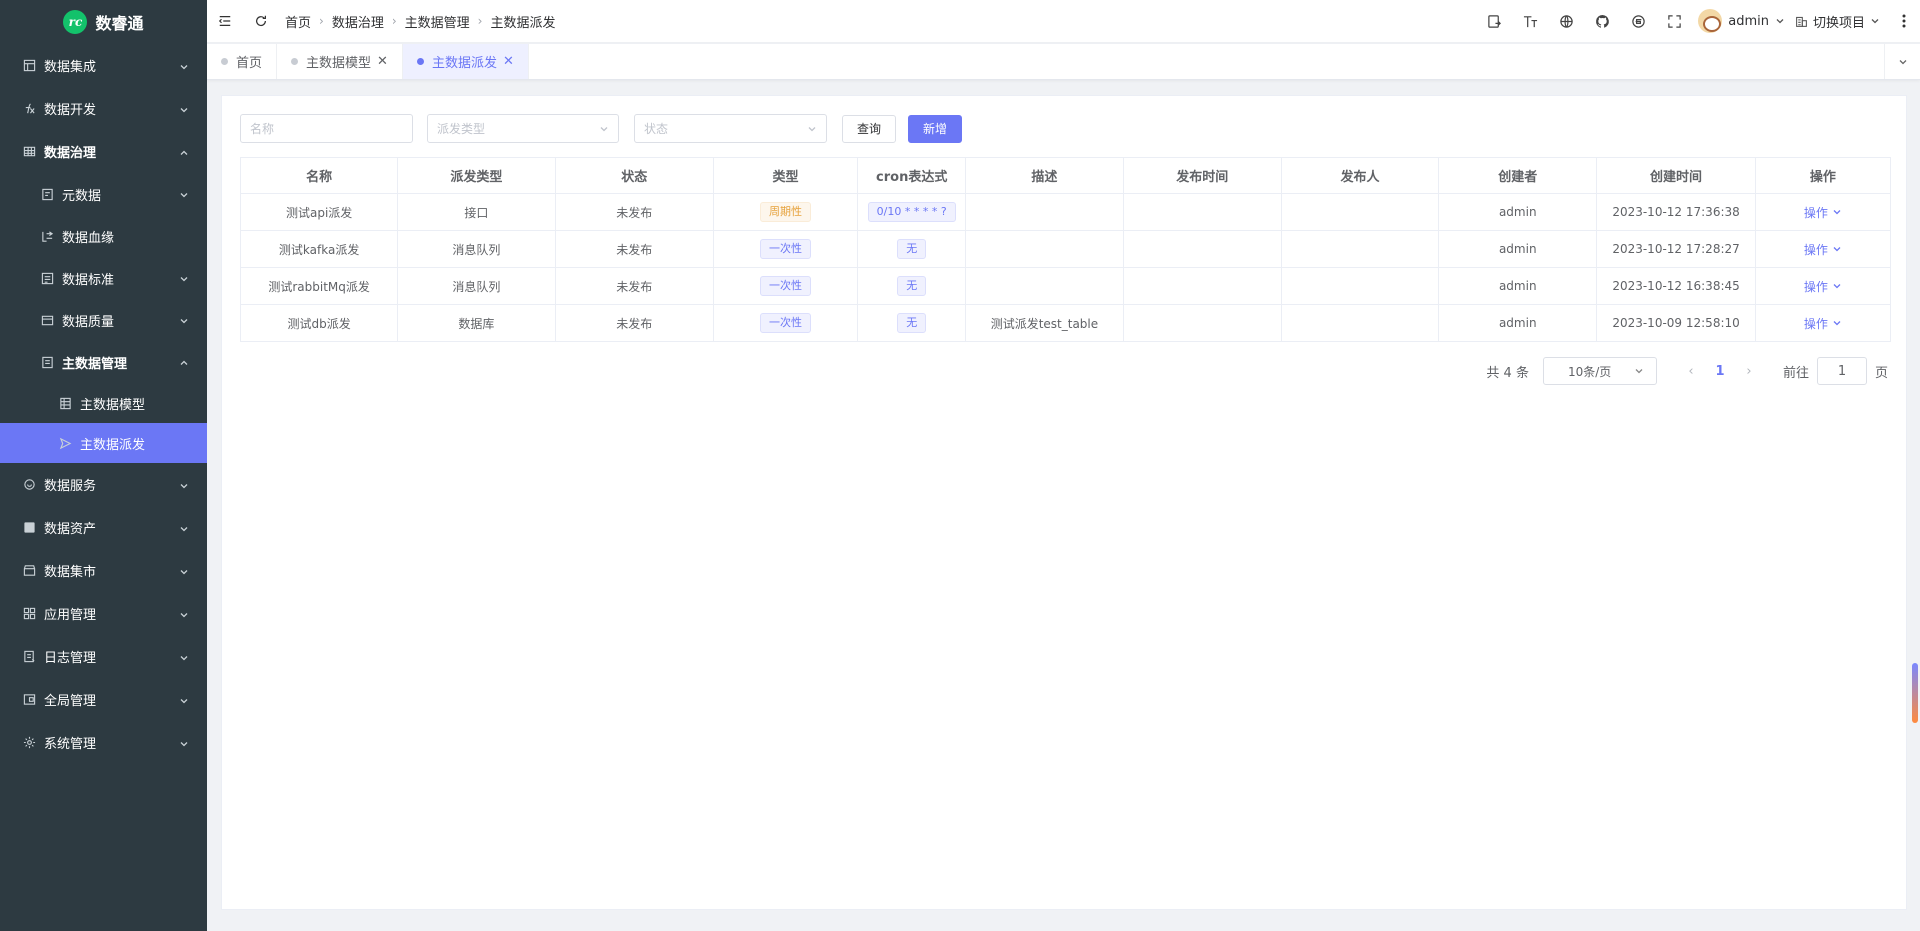 The image size is (1920, 931). What do you see at coordinates (298, 21) in the screenshot?
I see `breadcrumb-item: 首页` at bounding box center [298, 21].